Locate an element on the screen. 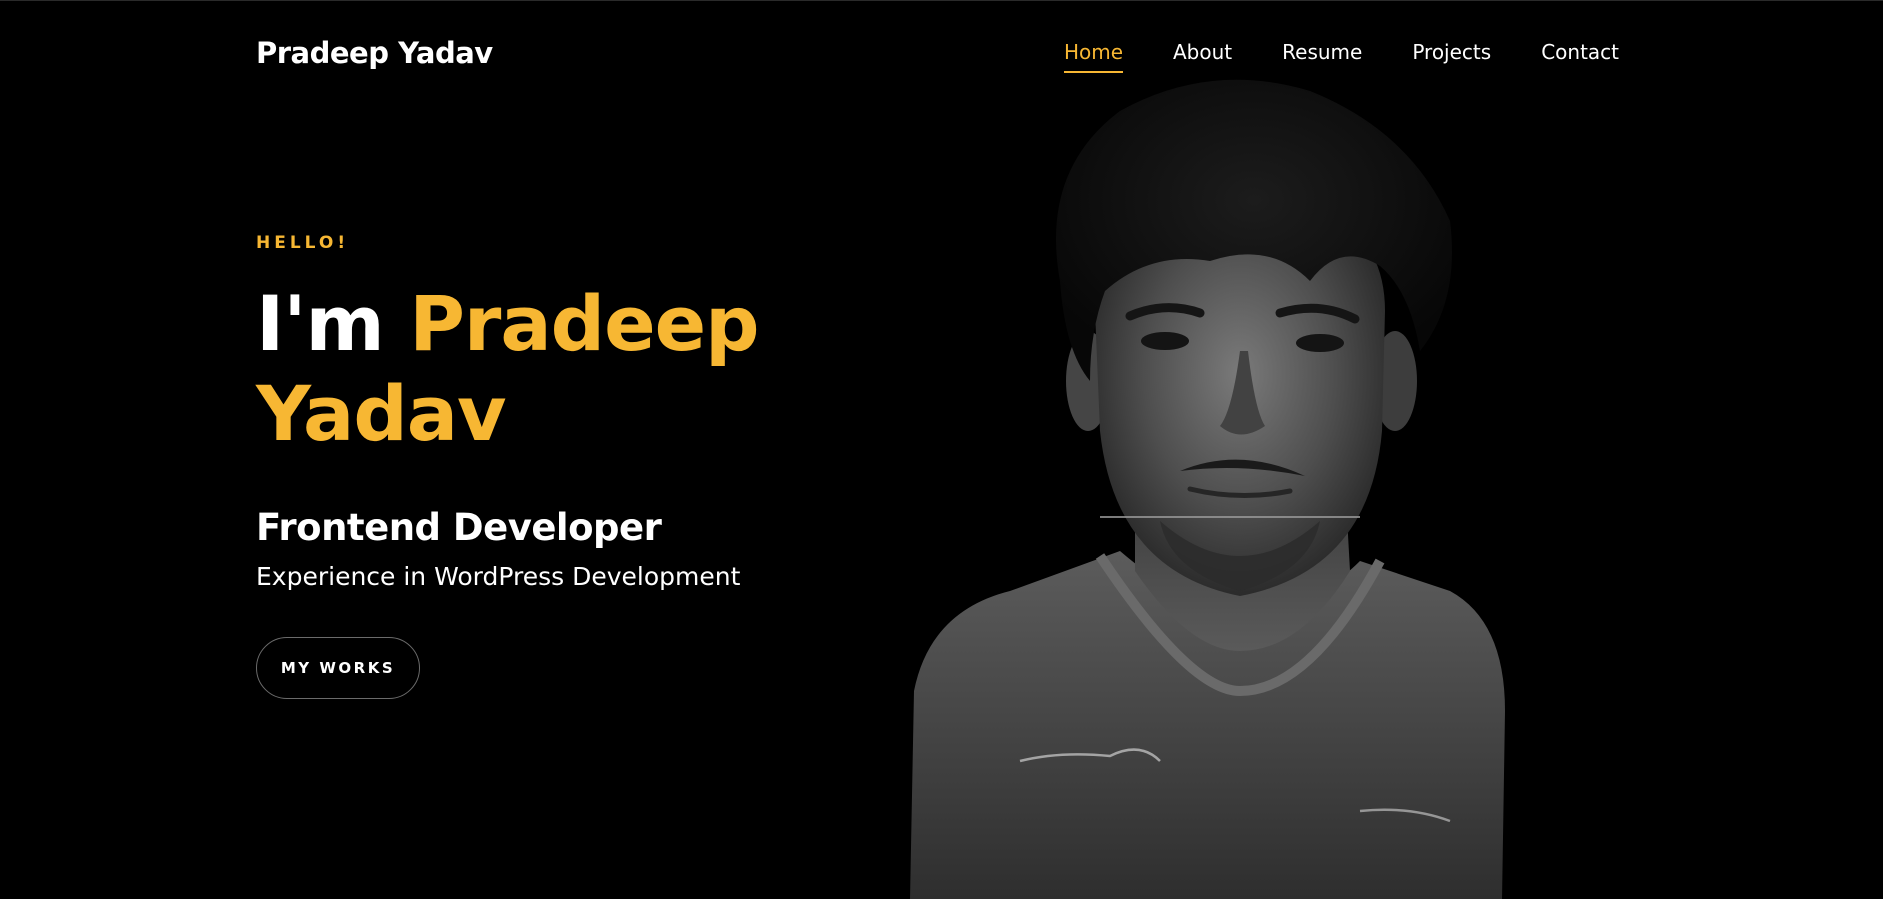 The height and width of the screenshot is (899, 1883). hero-subtitle: Experience in WordPress Development is located at coordinates (498, 576).